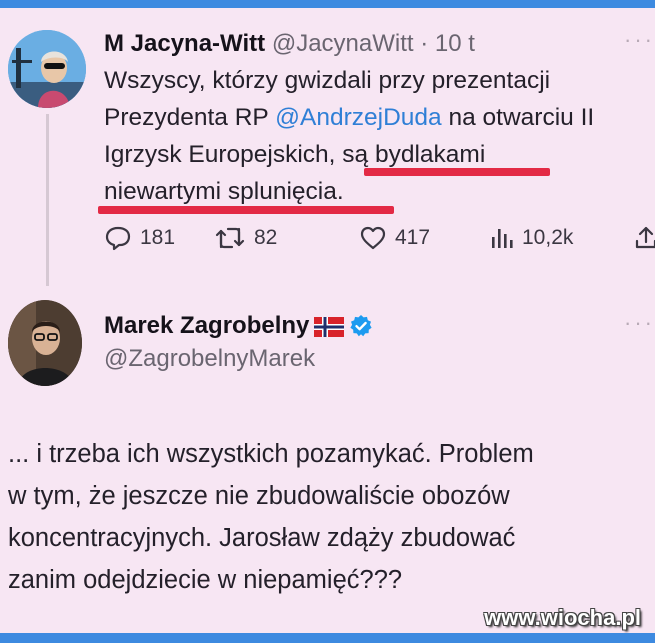  Describe the element at coordinates (502, 238) in the screenshot. I see `views-icon` at that location.